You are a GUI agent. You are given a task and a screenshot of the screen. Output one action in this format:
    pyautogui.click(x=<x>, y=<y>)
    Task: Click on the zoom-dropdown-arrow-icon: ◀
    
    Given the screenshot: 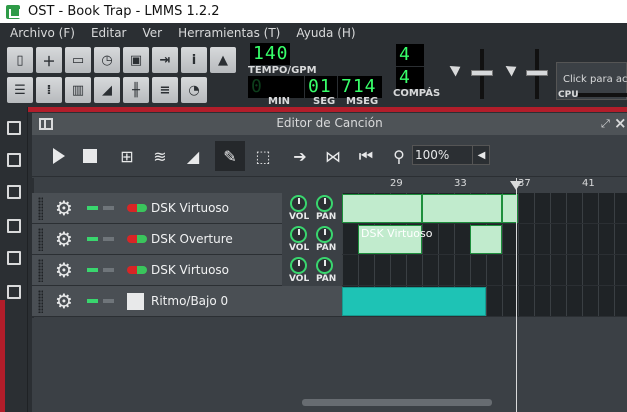 What is the action you would take?
    pyautogui.click(x=481, y=155)
    